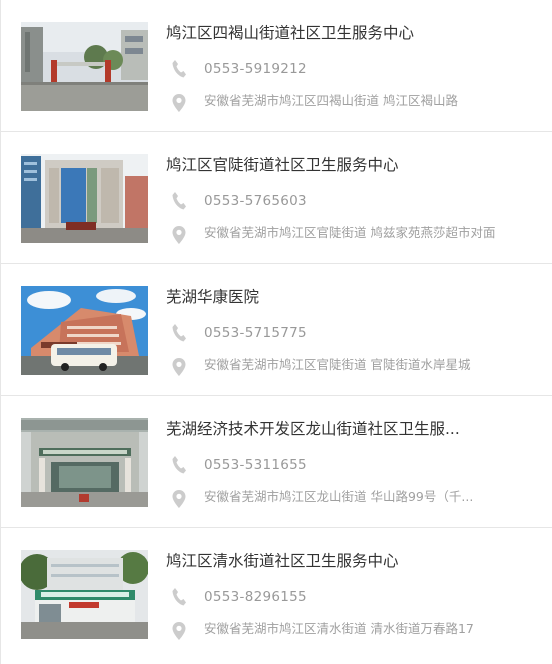 The height and width of the screenshot is (664, 552). Describe the element at coordinates (255, 597) in the screenshot. I see `phone-number: 0553-8296155` at that location.